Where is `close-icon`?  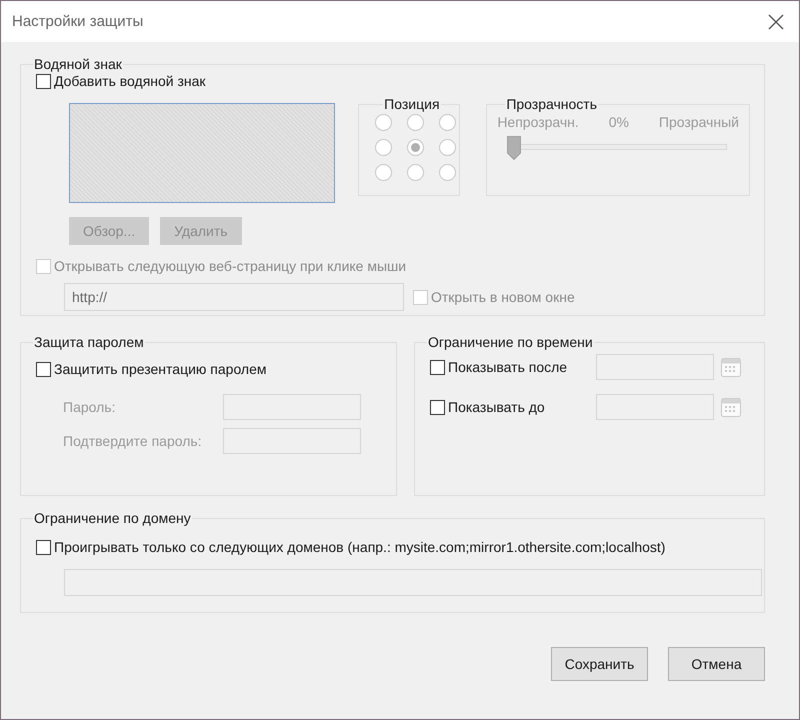
close-icon is located at coordinates (776, 22).